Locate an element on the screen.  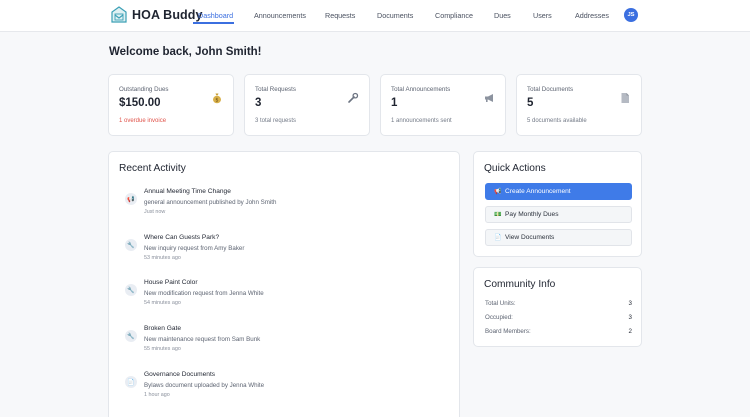
stat-value: $150.00 is located at coordinates (140, 103).